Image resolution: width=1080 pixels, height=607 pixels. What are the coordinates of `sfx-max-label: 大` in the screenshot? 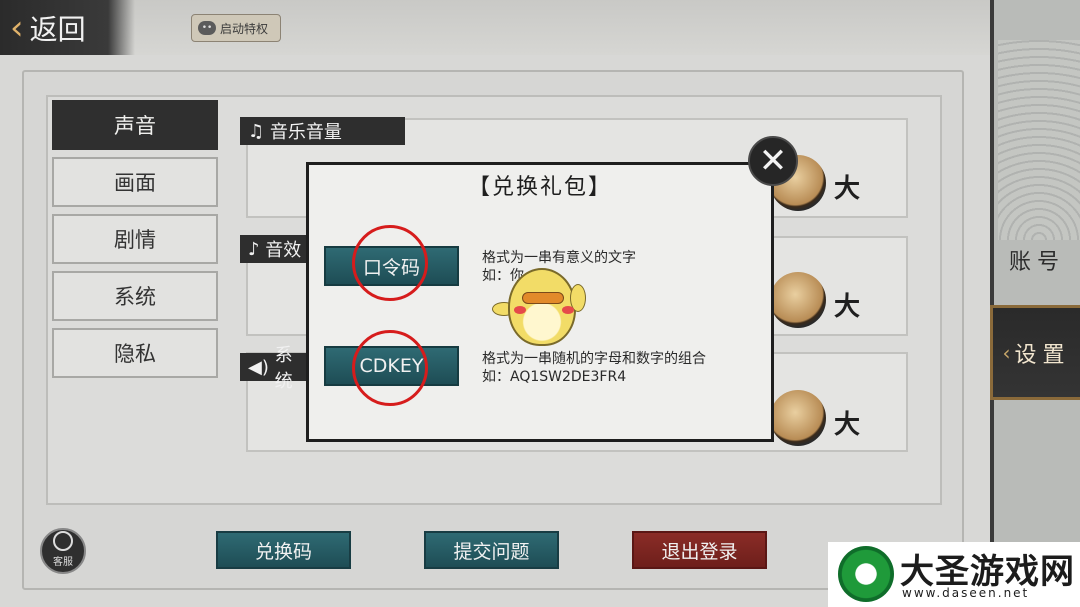 It's located at (847, 307).